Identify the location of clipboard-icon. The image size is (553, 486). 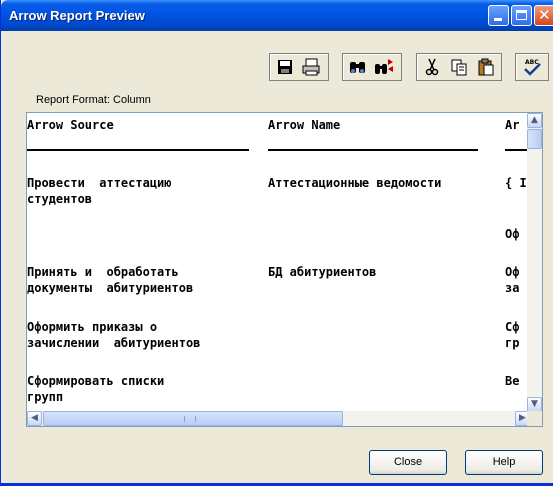
(486, 67).